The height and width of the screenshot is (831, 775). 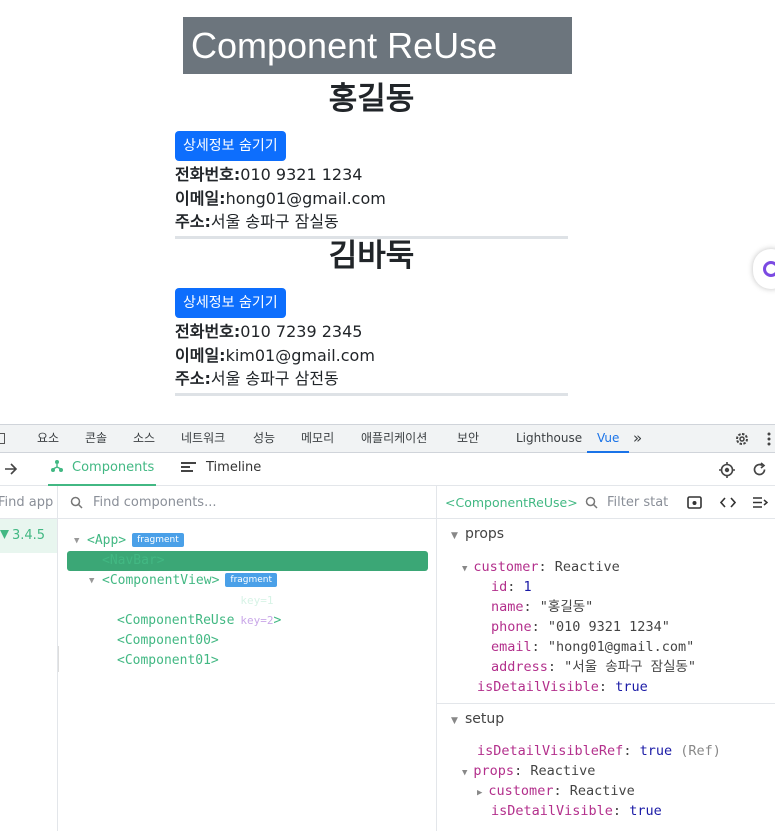 What do you see at coordinates (2, 438) in the screenshot?
I see `device-toggle-icon` at bounding box center [2, 438].